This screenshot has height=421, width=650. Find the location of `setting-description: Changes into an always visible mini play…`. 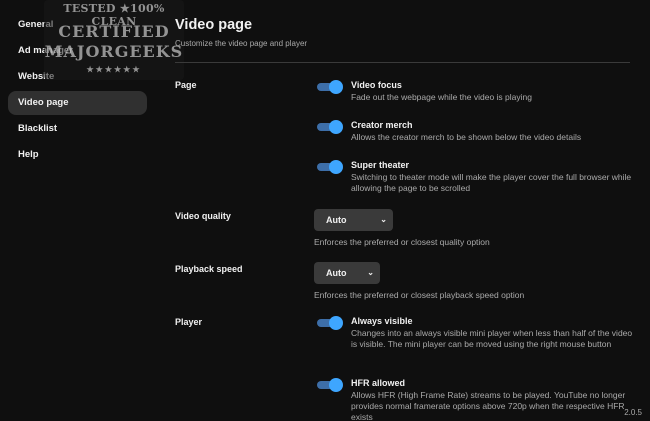

setting-description: Changes into an always visible mini play… is located at coordinates (492, 338).